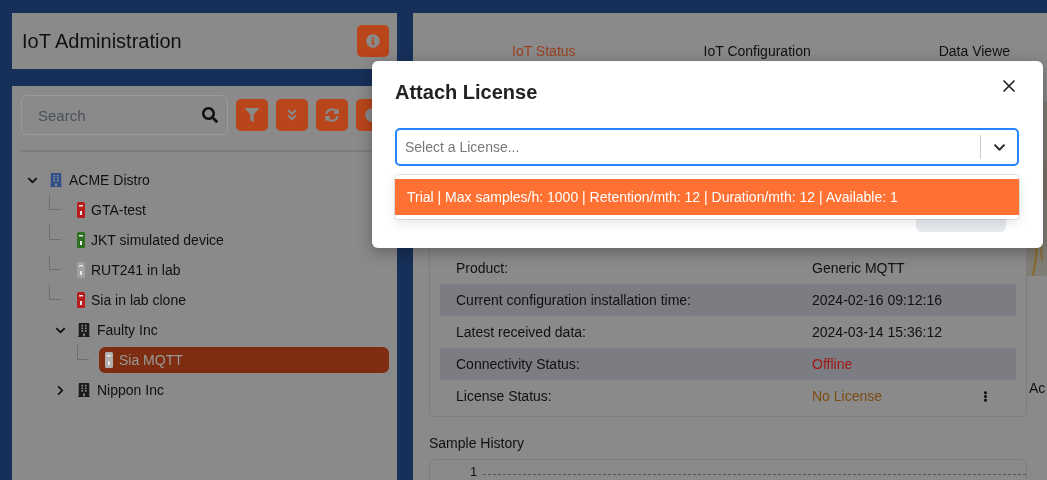 The width and height of the screenshot is (1047, 480). I want to click on tab: Data Viewe, so click(974, 50).